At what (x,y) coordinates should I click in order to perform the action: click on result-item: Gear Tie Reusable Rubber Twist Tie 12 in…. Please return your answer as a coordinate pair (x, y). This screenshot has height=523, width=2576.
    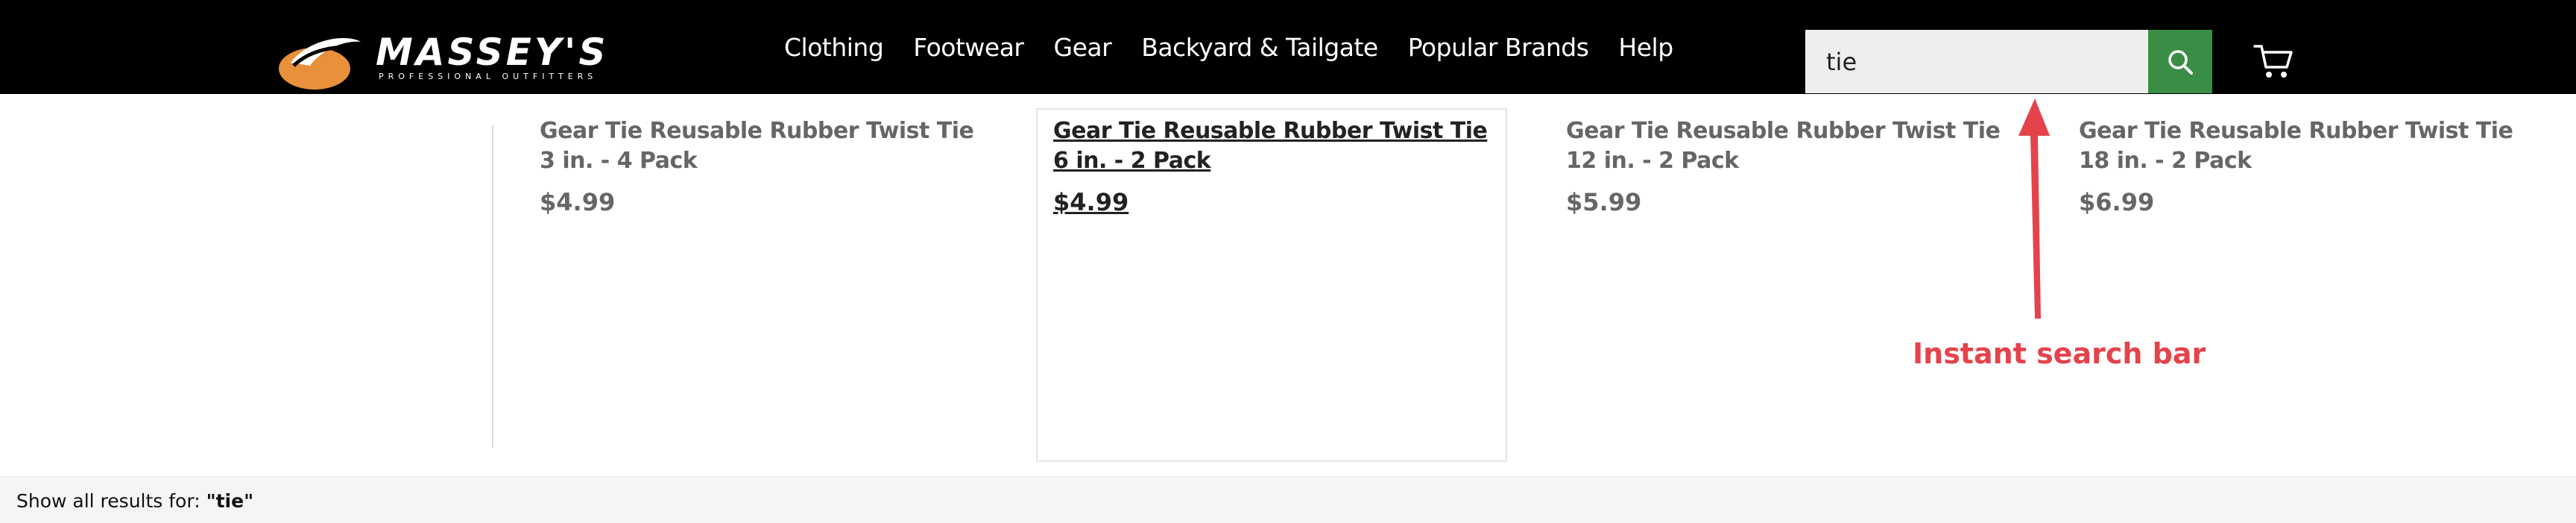
    Looking at the image, I should click on (1793, 166).